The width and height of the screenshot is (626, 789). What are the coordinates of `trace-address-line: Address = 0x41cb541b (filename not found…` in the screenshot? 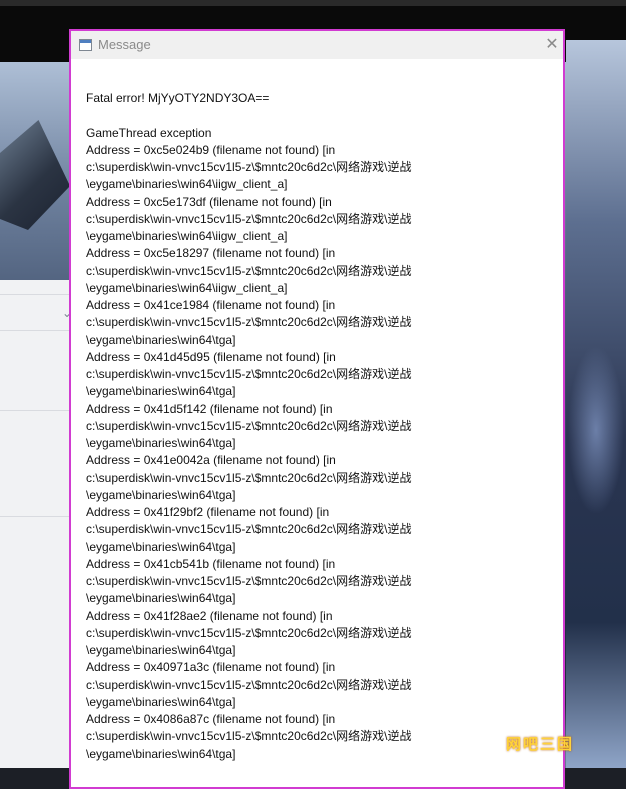 It's located at (211, 563).